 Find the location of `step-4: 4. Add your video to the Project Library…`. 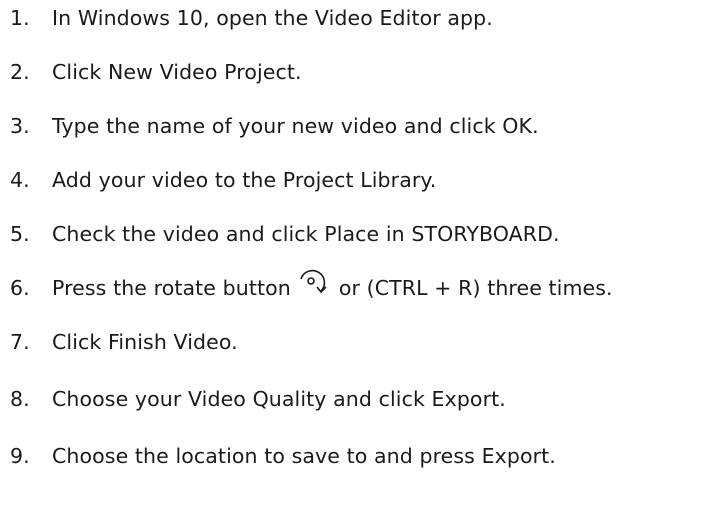

step-4: 4. Add your video to the Project Library… is located at coordinates (223, 180).